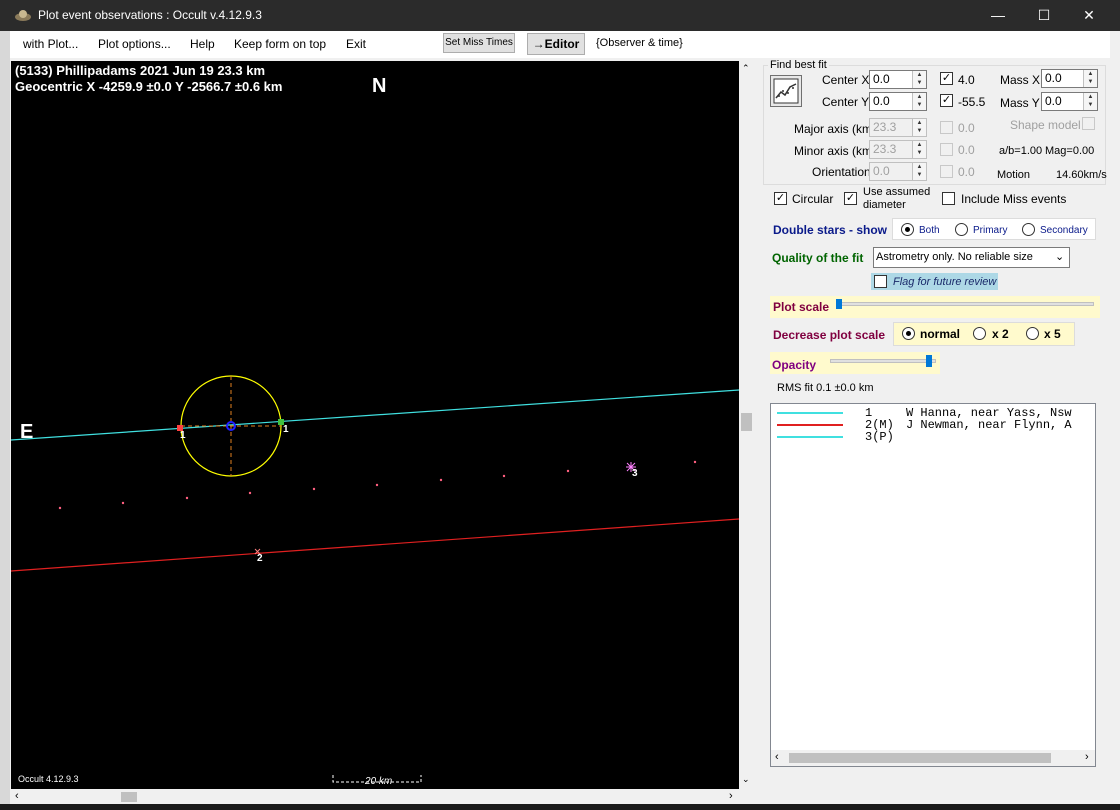 This screenshot has width=1120, height=810. What do you see at coordinates (1014, 175) in the screenshot?
I see `motion-label: Motion` at bounding box center [1014, 175].